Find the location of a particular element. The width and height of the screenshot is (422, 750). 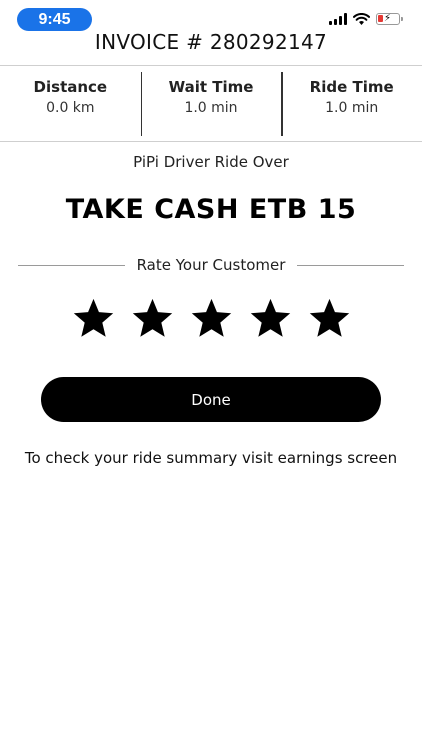

rate-customer-label: Rate Your Customer is located at coordinates (211, 265).